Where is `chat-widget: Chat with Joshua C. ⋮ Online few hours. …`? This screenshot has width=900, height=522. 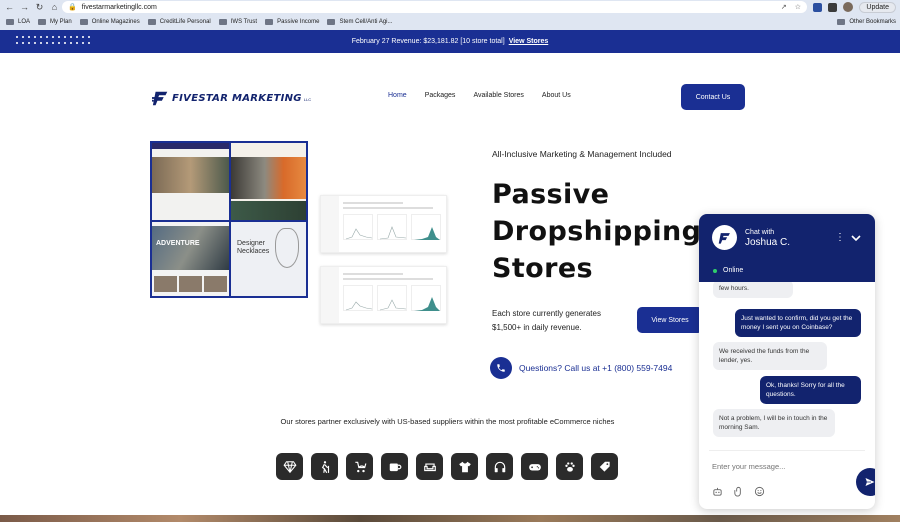
chat-widget: Chat with Joshua C. ⋮ Online few hours. … is located at coordinates (787, 361).